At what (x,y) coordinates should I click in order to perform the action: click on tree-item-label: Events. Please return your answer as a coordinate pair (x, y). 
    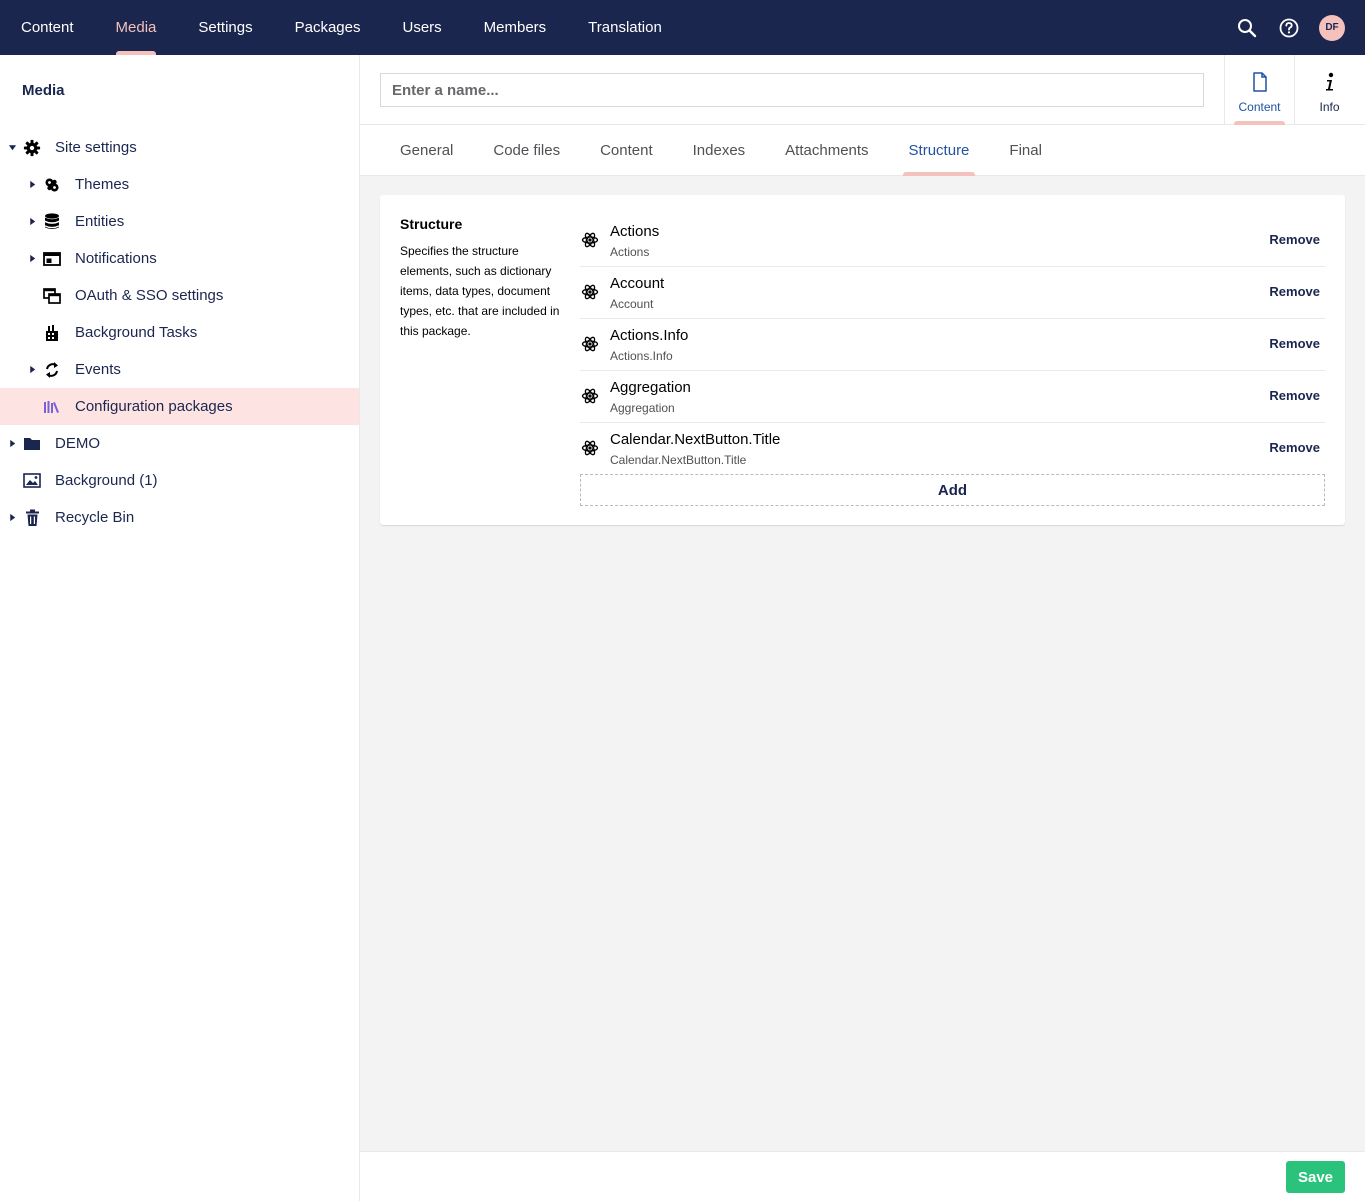
    Looking at the image, I should click on (98, 369).